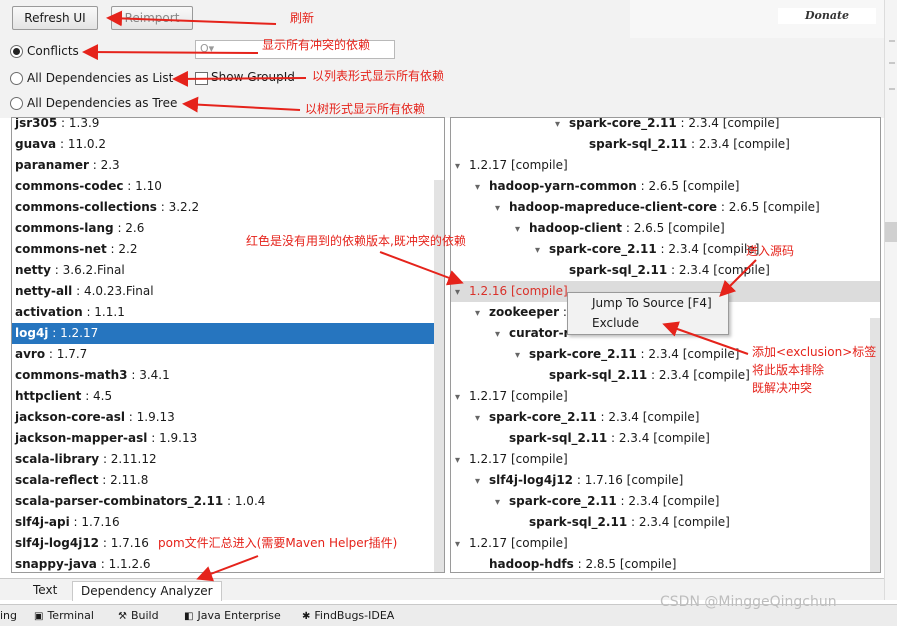  I want to click on annotation-source: 进入源码, so click(770, 251).